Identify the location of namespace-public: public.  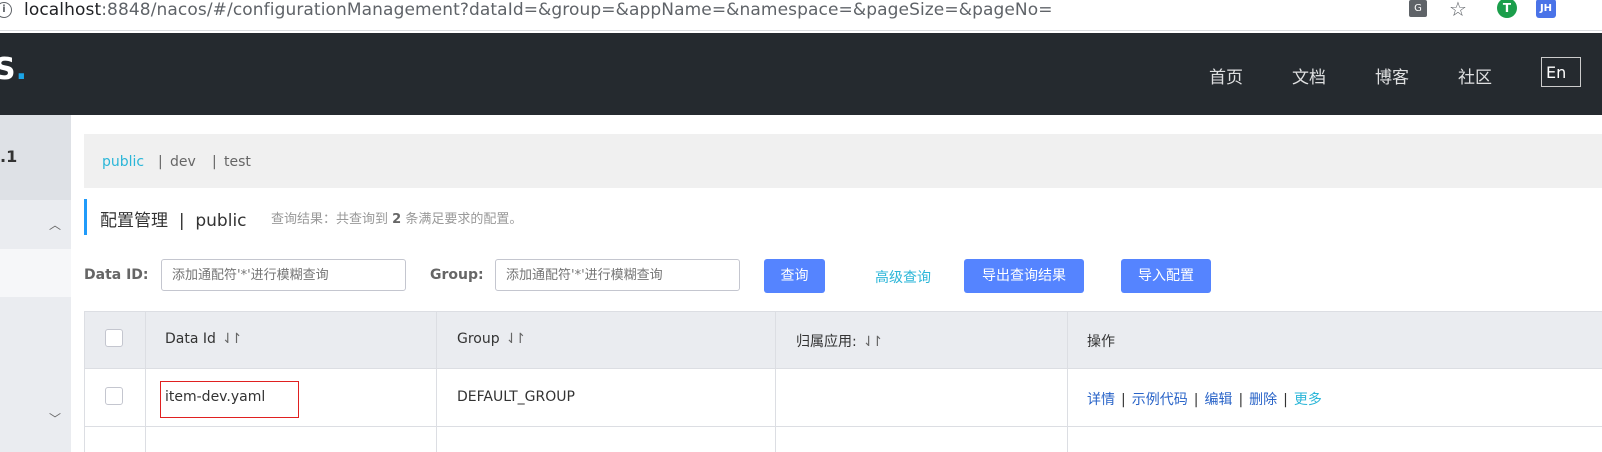
(123, 162).